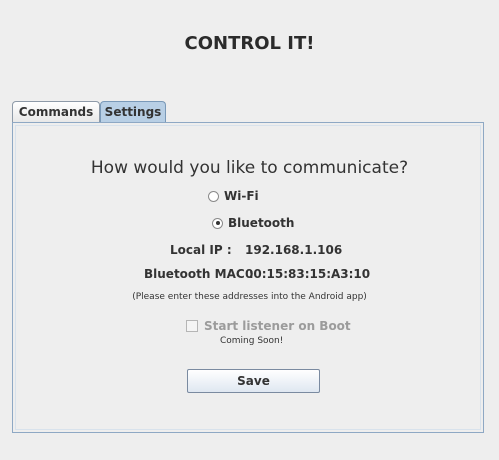 Image resolution: width=499 pixels, height=460 pixels. Describe the element at coordinates (249, 168) in the screenshot. I see `communication-question: How would you like to communicate?` at that location.